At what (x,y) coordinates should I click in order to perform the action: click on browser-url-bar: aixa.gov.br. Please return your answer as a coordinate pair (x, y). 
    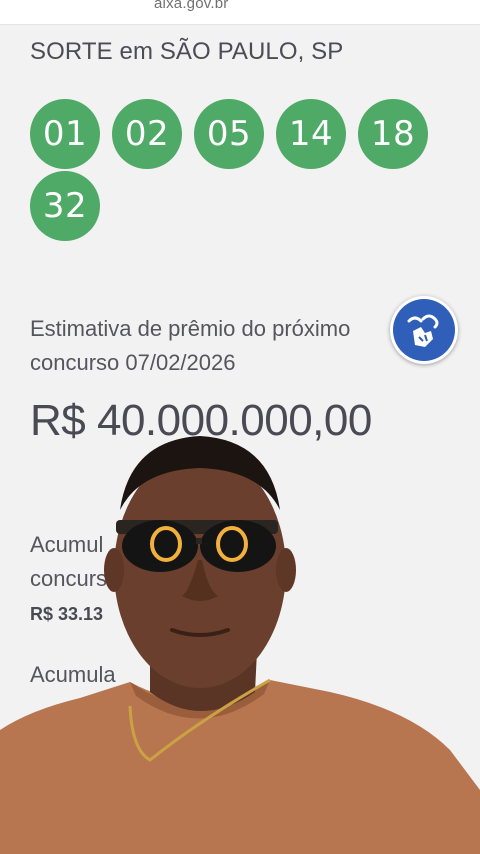
    Looking at the image, I should click on (240, 12).